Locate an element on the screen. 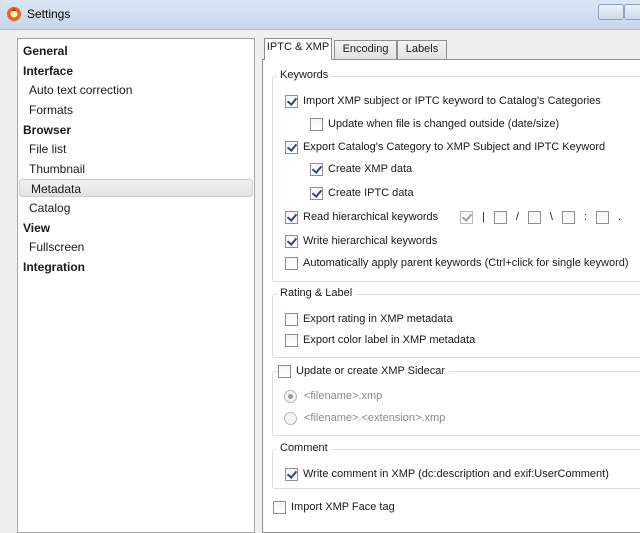 The height and width of the screenshot is (533, 640). sidecar-option2-label: <filename>.<extension>.xmp is located at coordinates (375, 418).